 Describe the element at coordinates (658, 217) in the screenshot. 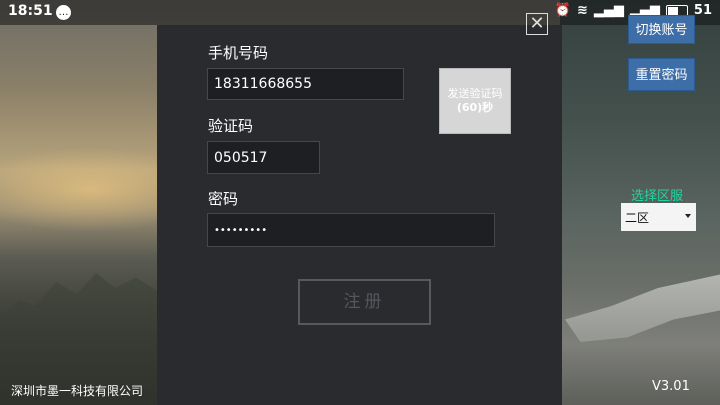

I see `zone-select: 二区` at that location.